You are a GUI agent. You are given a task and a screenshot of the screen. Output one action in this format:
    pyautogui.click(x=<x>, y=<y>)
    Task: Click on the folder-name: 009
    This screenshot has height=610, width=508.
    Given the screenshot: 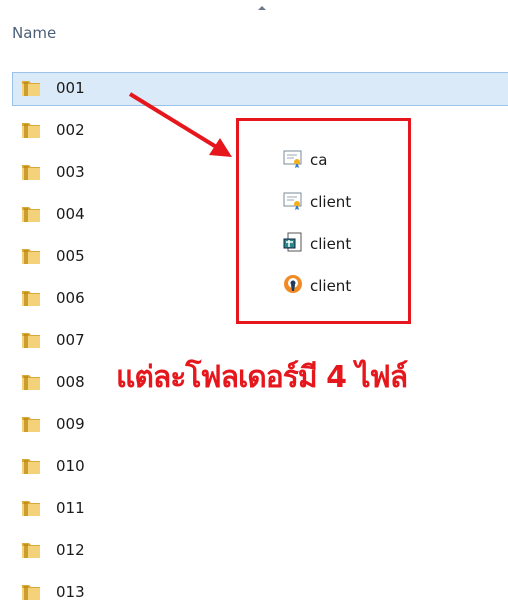 What is the action you would take?
    pyautogui.click(x=70, y=424)
    